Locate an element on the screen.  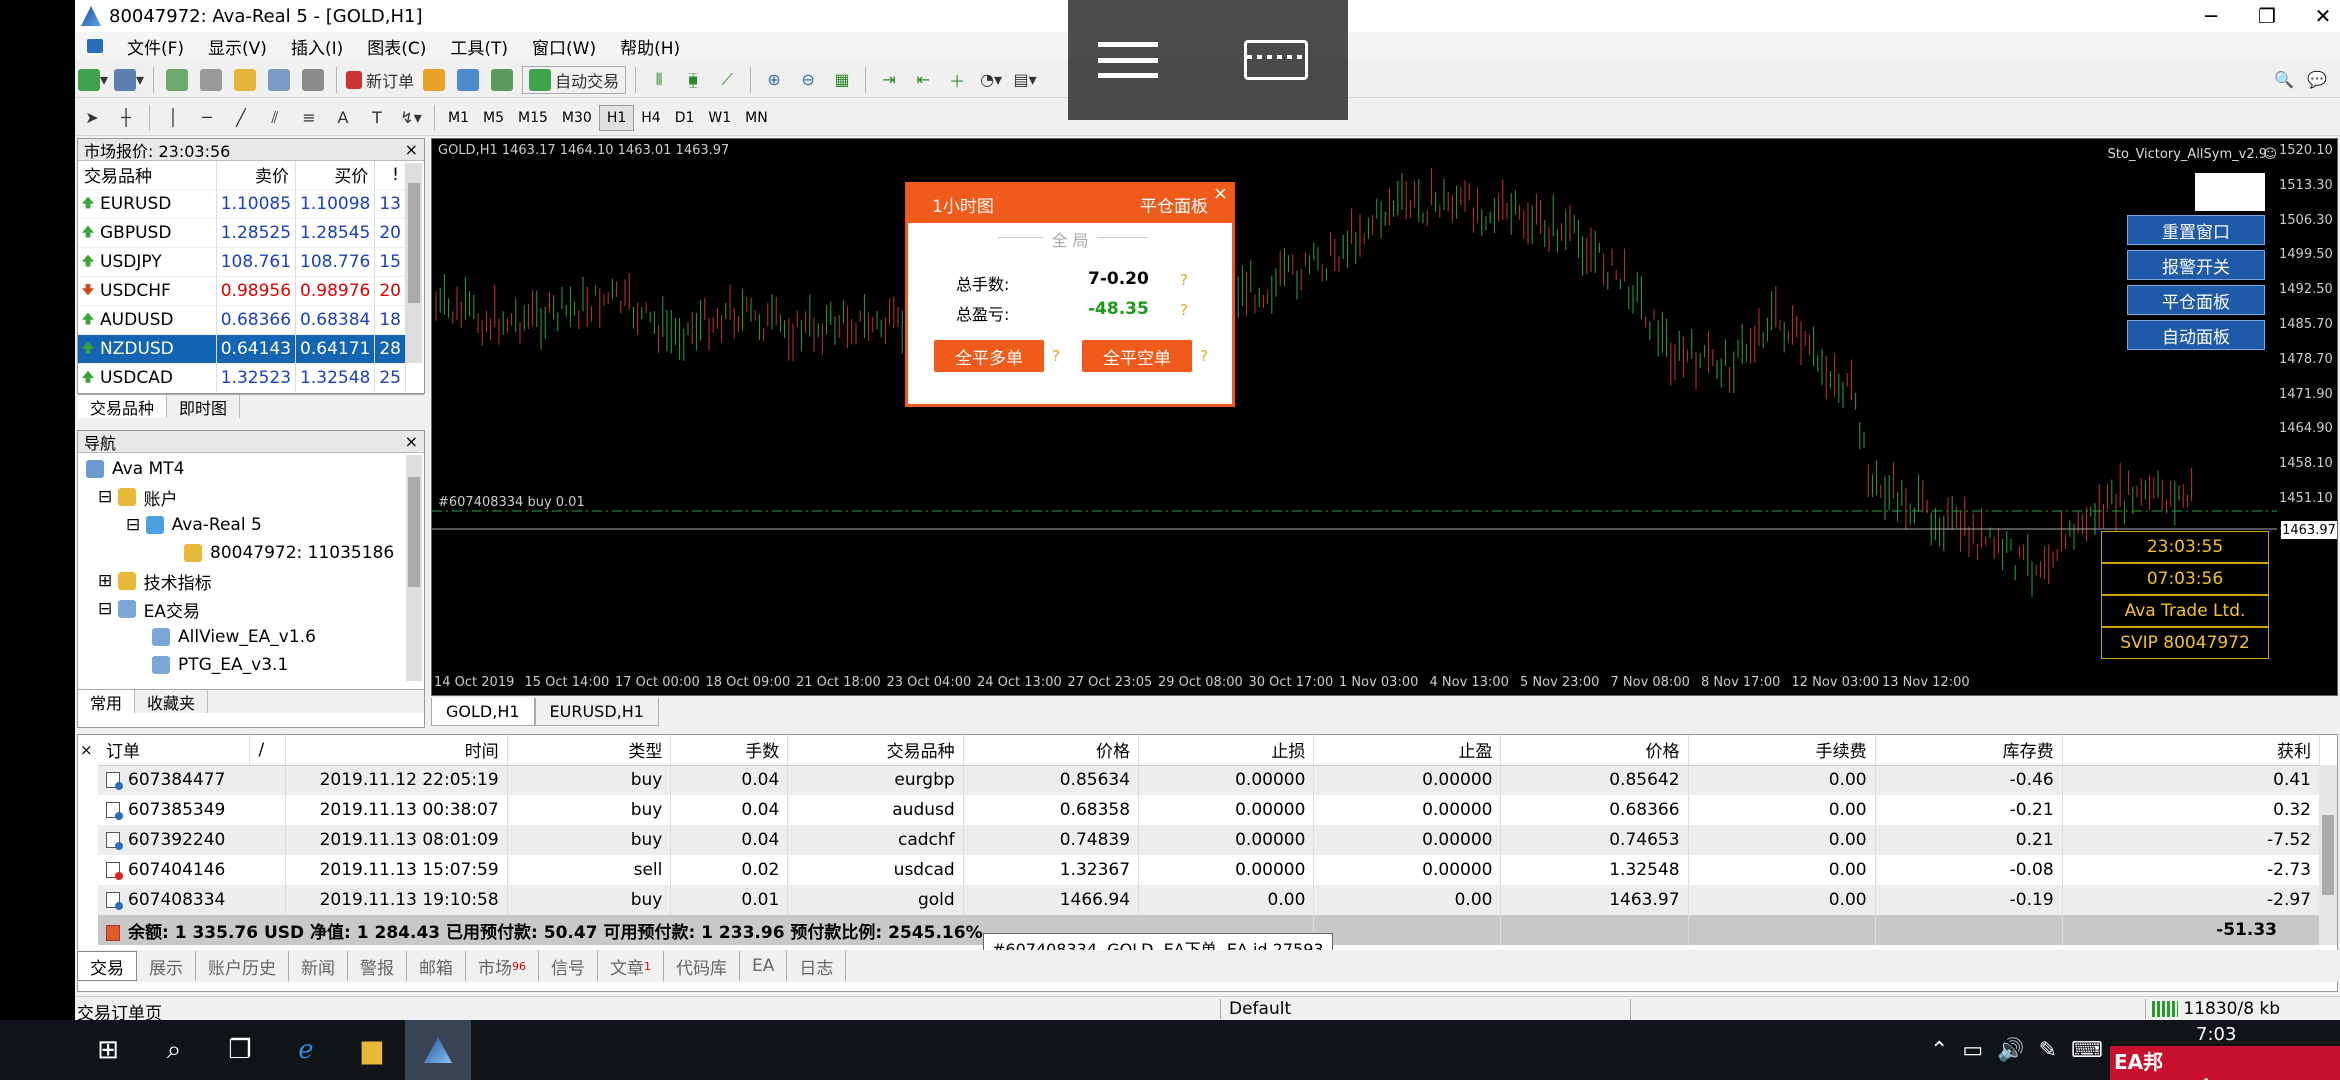
alert-toggle-button: 报警开关 is located at coordinates (2196, 265).